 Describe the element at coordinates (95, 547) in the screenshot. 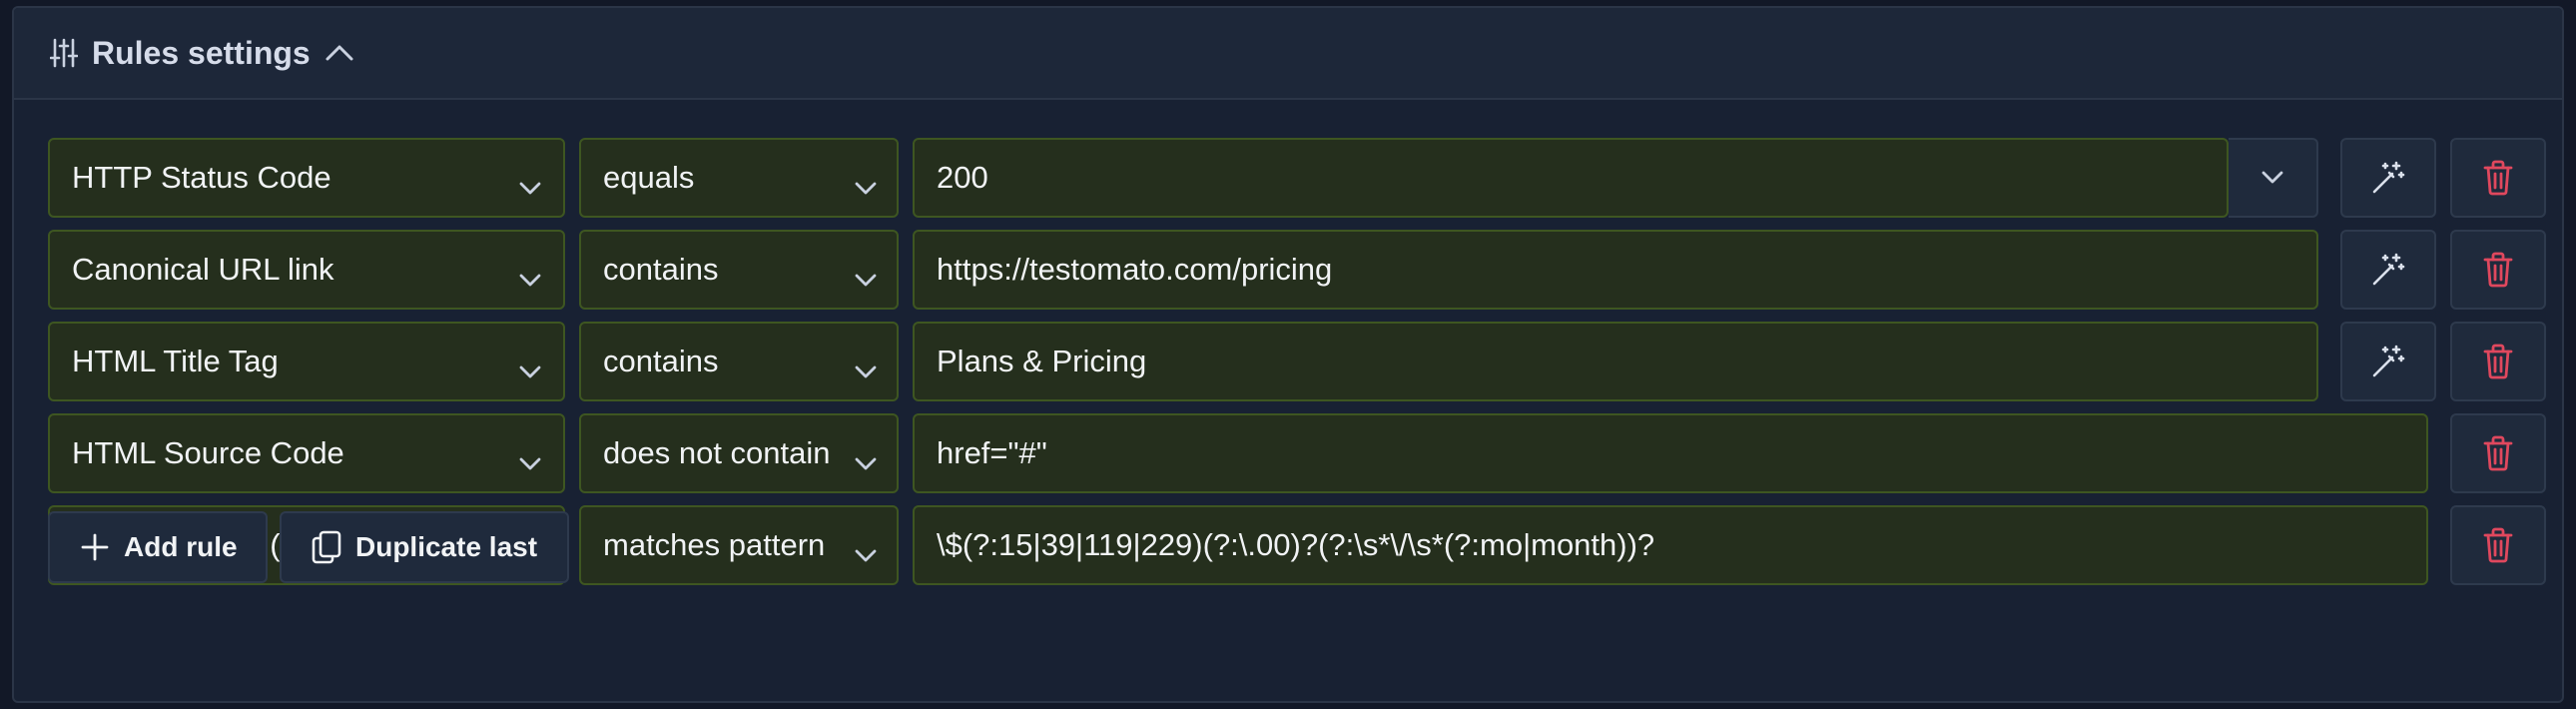

I see `plus-icon` at that location.